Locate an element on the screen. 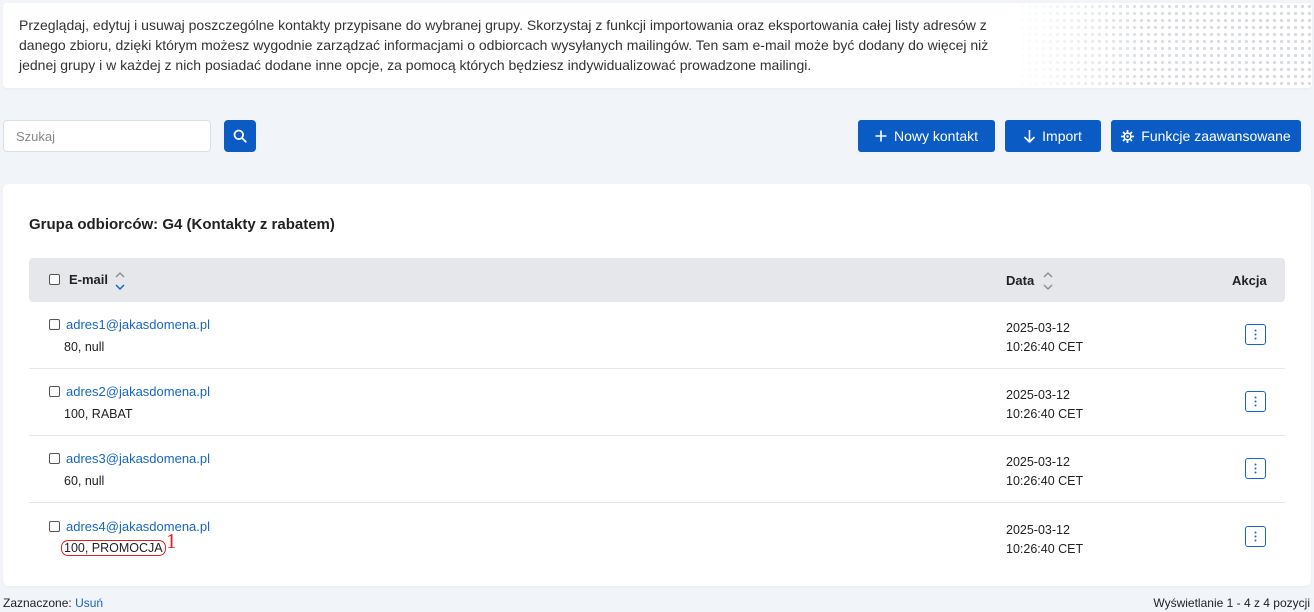 This screenshot has width=1314, height=612. arrow-down-icon is located at coordinates (1029, 136).